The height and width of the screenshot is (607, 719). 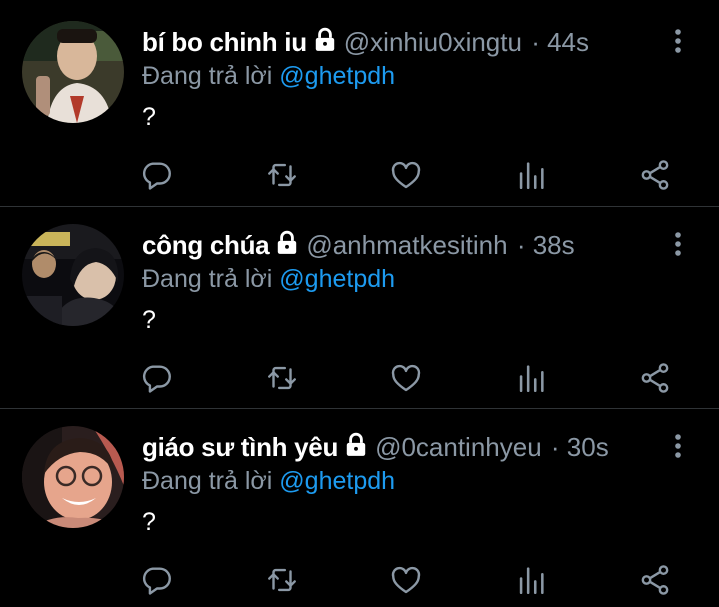 I want to click on tweet-header: giáo sư tình yêu @0cantinhyeu · 30s, so click(x=375, y=448).